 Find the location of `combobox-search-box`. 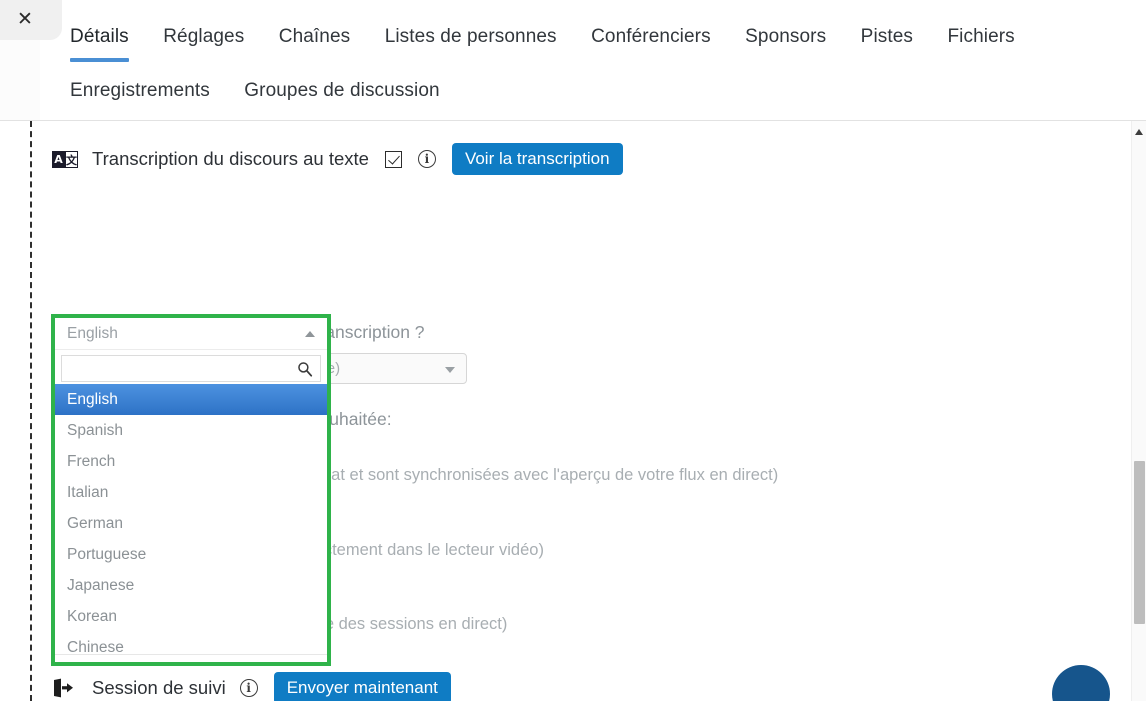

combobox-search-box is located at coordinates (191, 368).